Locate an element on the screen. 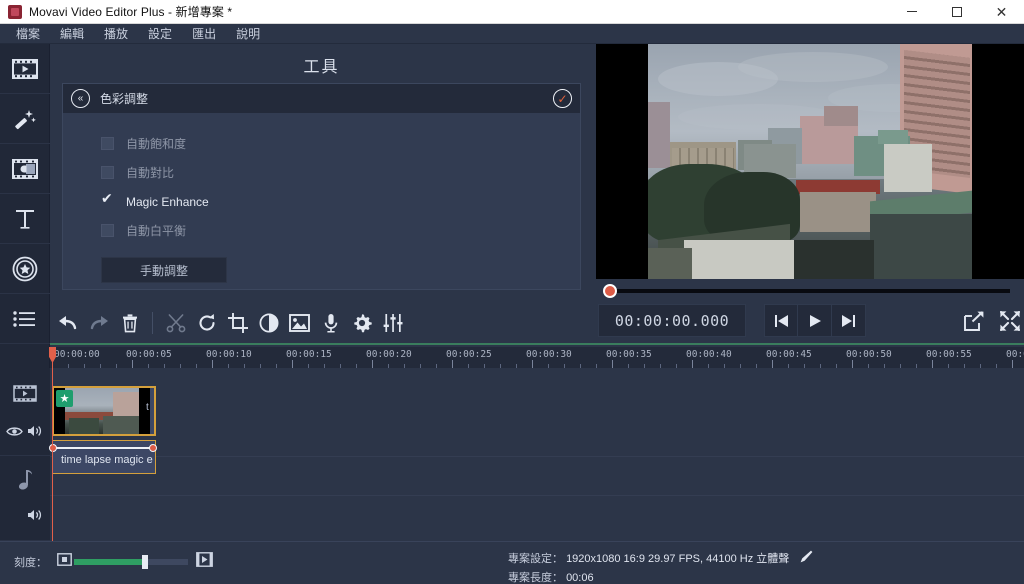 Image resolution: width=1024 pixels, height=584 pixels. card-body: 自動飽和度 自動對比 Magic Enhance 自動白平衡 手動調整 is located at coordinates (321, 198).